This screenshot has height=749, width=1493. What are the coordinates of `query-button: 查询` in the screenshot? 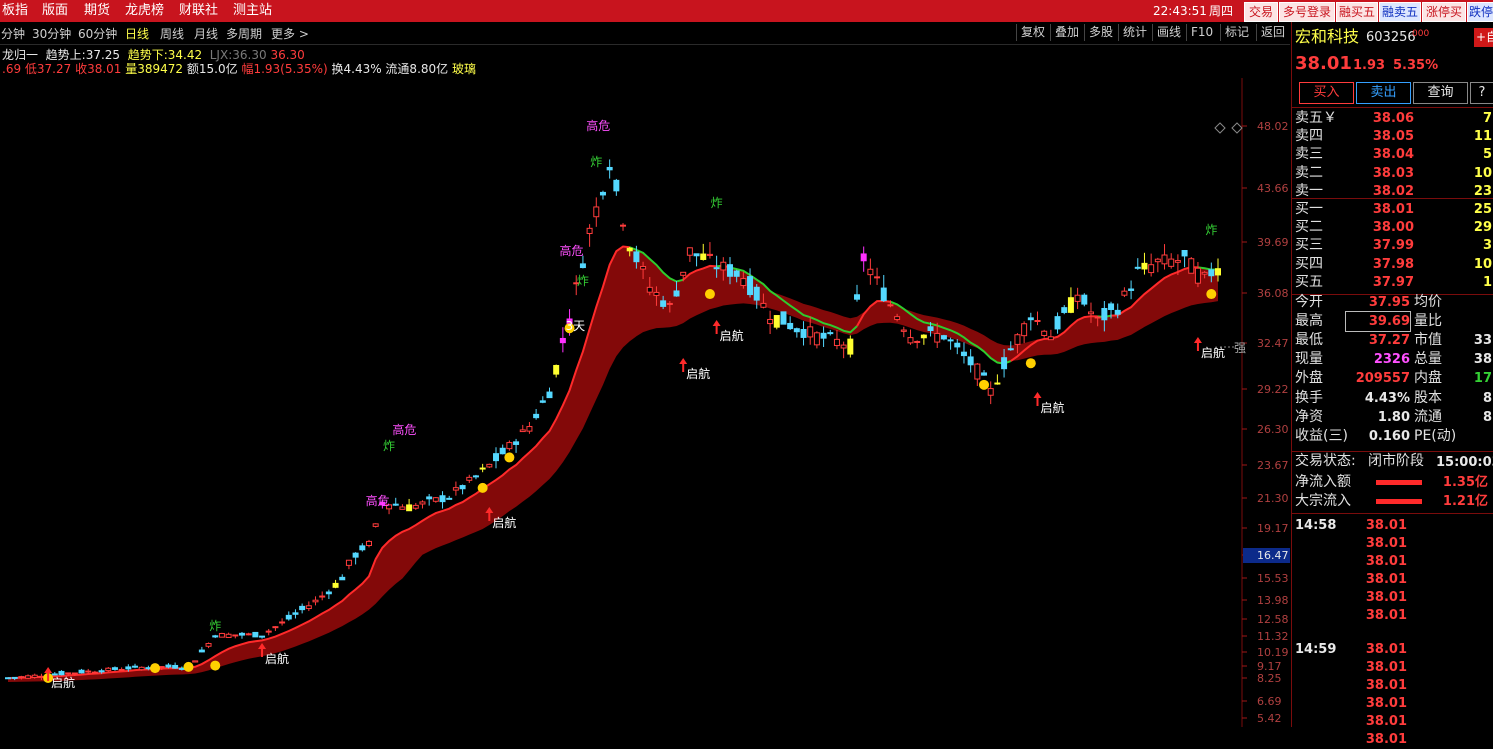 It's located at (1440, 93).